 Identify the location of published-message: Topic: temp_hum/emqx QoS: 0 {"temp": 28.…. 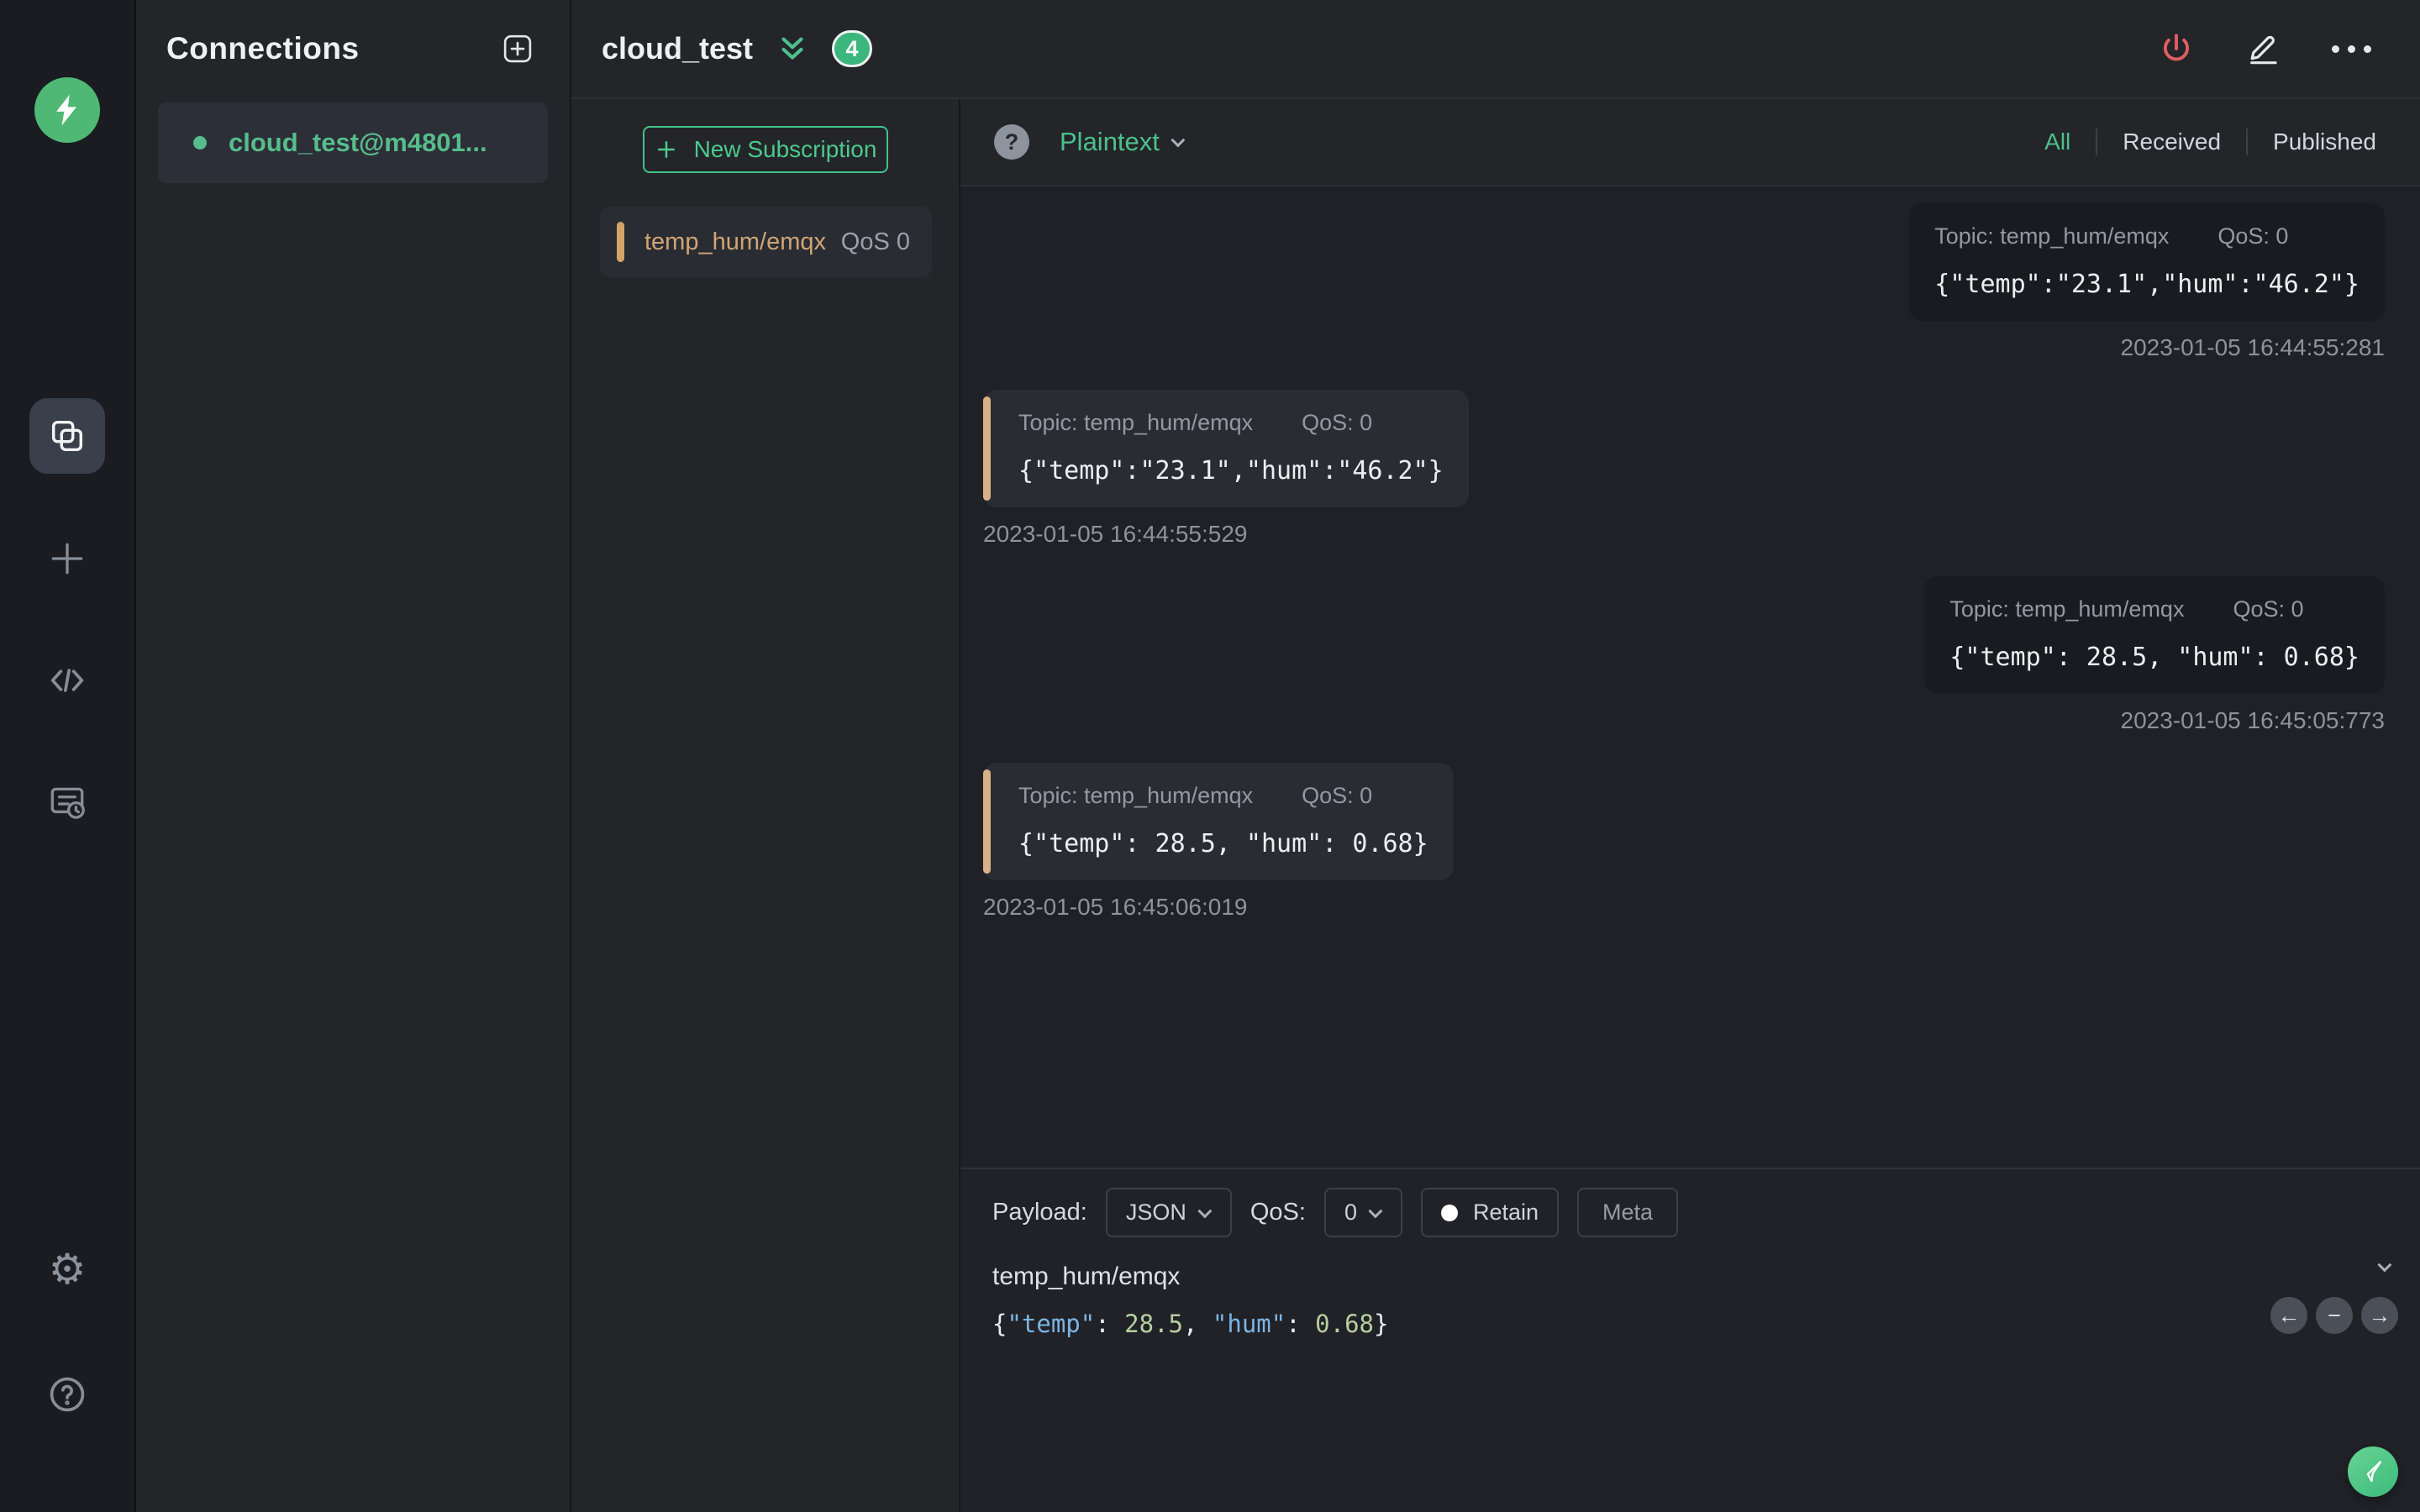
(2154, 655).